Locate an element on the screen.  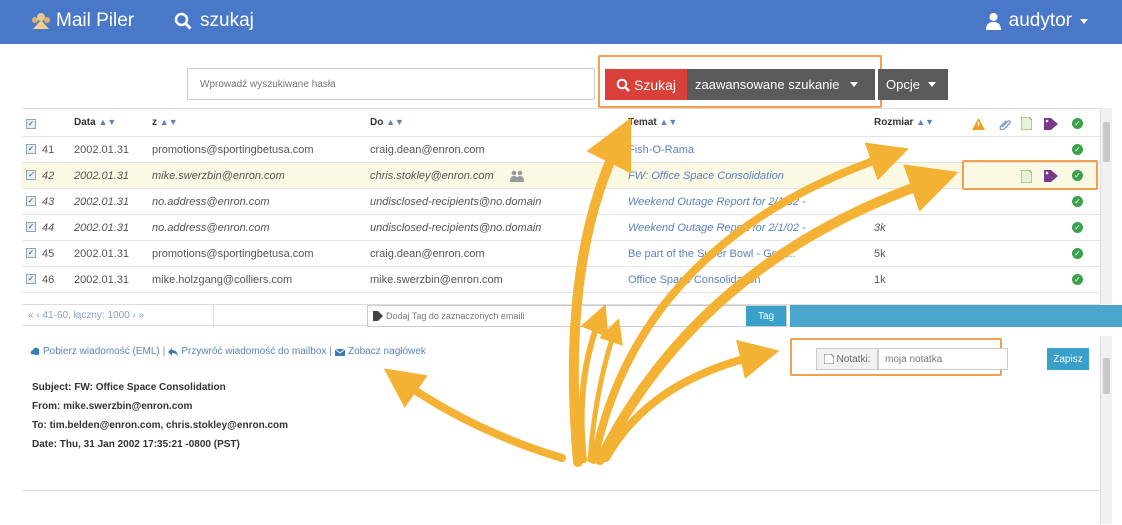
top-navbar: Mail Piler szukaj audytor is located at coordinates (561, 22).